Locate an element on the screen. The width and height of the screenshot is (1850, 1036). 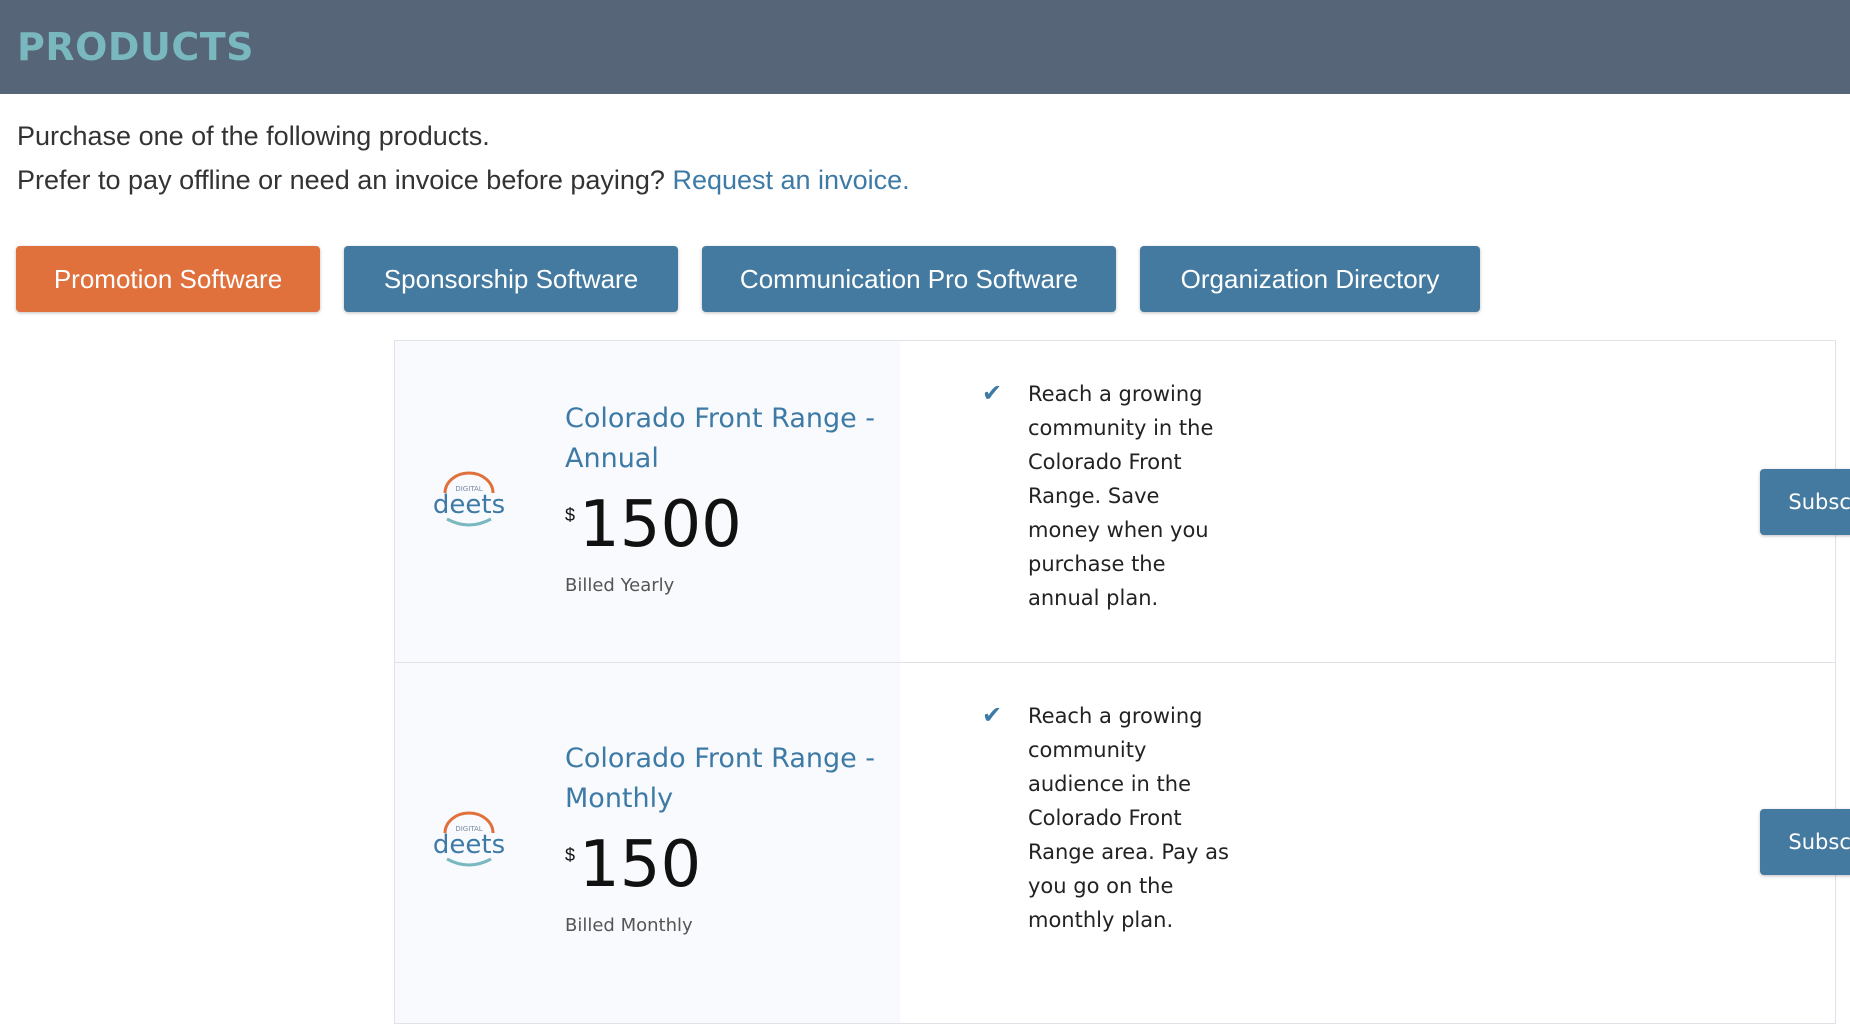
page-title: PRODUCTS is located at coordinates (135, 47).